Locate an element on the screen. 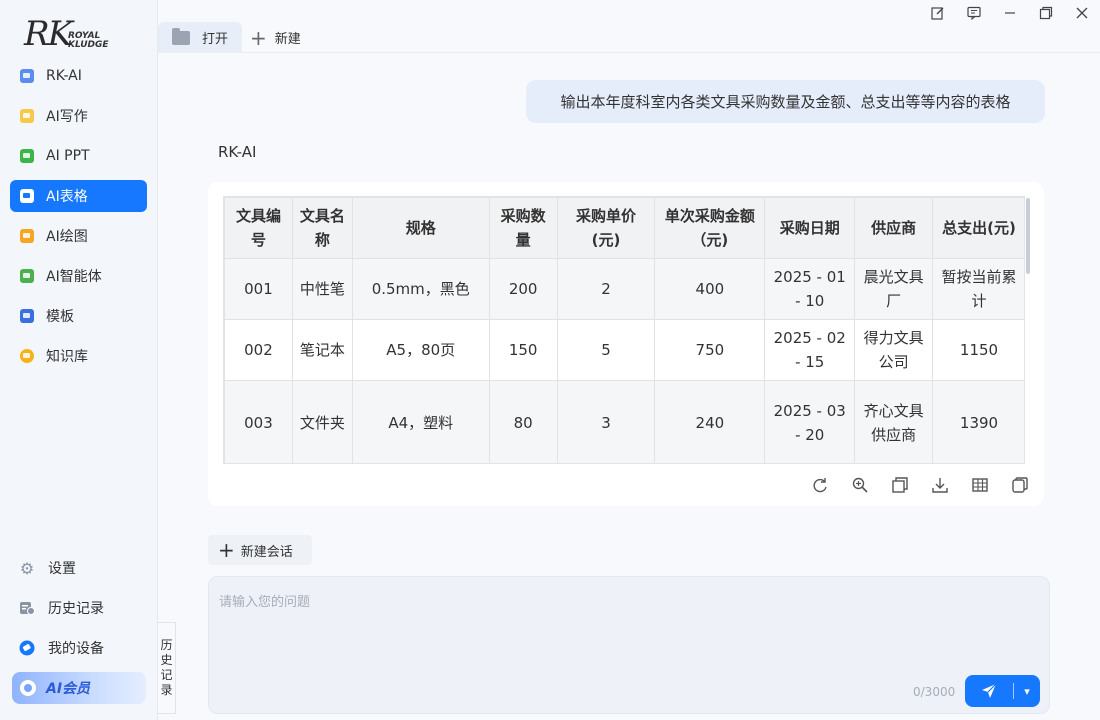  tab-new: + 新建 is located at coordinates (275, 38).